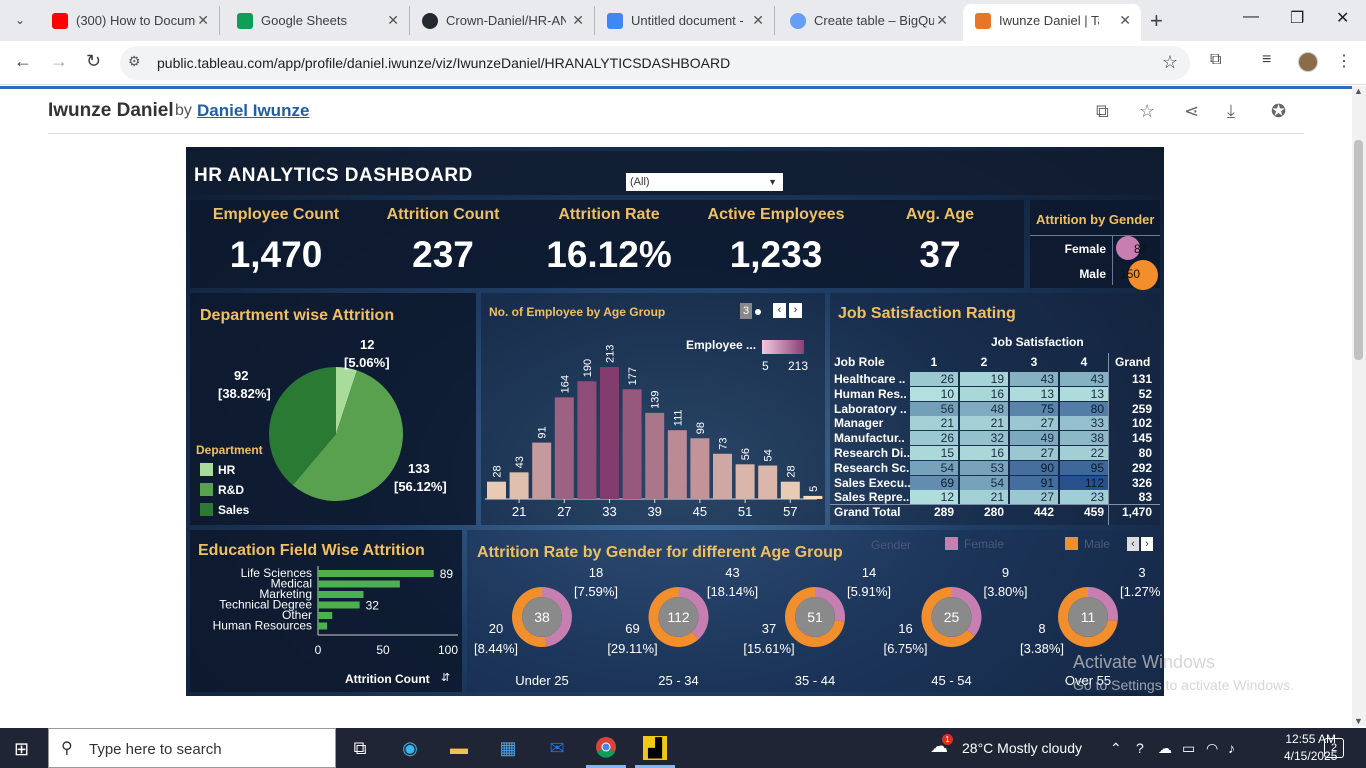  I want to click on job-cell: 19, so click(984, 379).